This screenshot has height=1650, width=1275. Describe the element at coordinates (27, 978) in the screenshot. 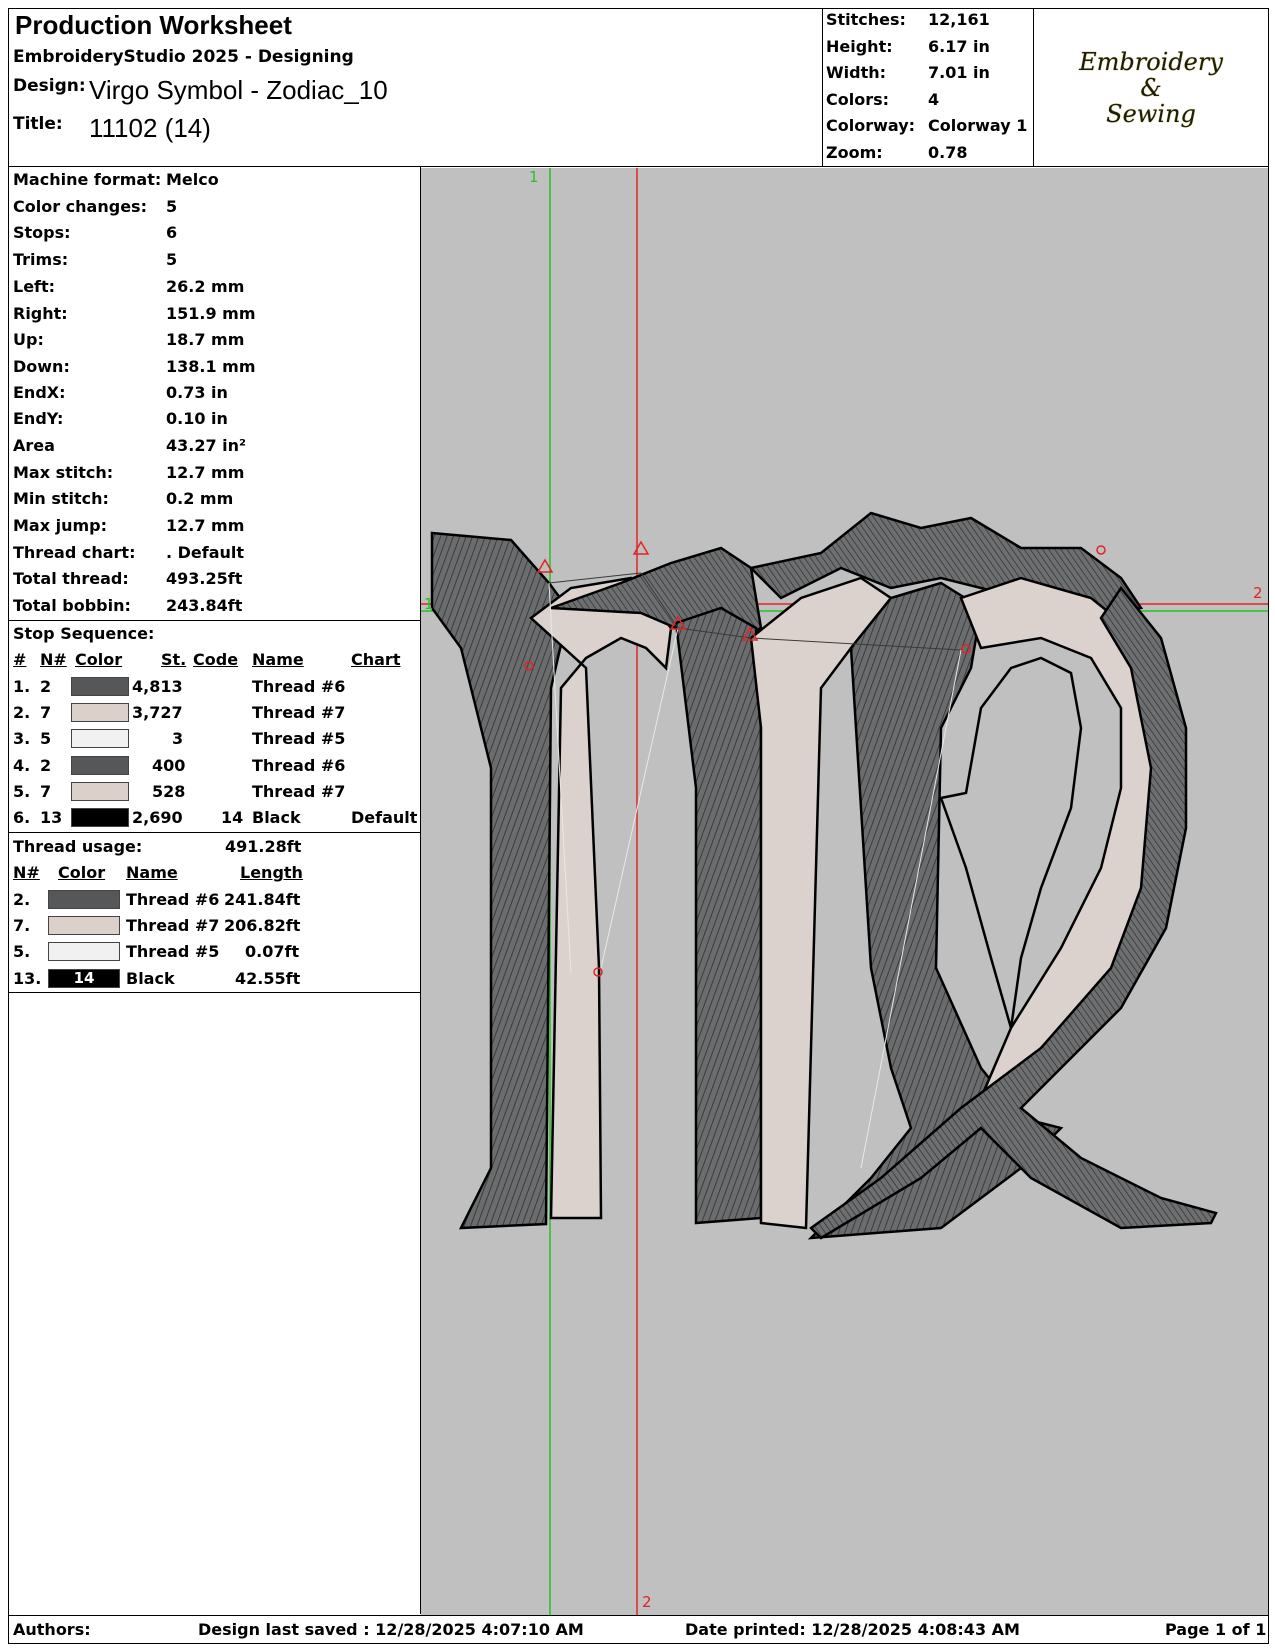

I see `usage-needle: 13.` at that location.